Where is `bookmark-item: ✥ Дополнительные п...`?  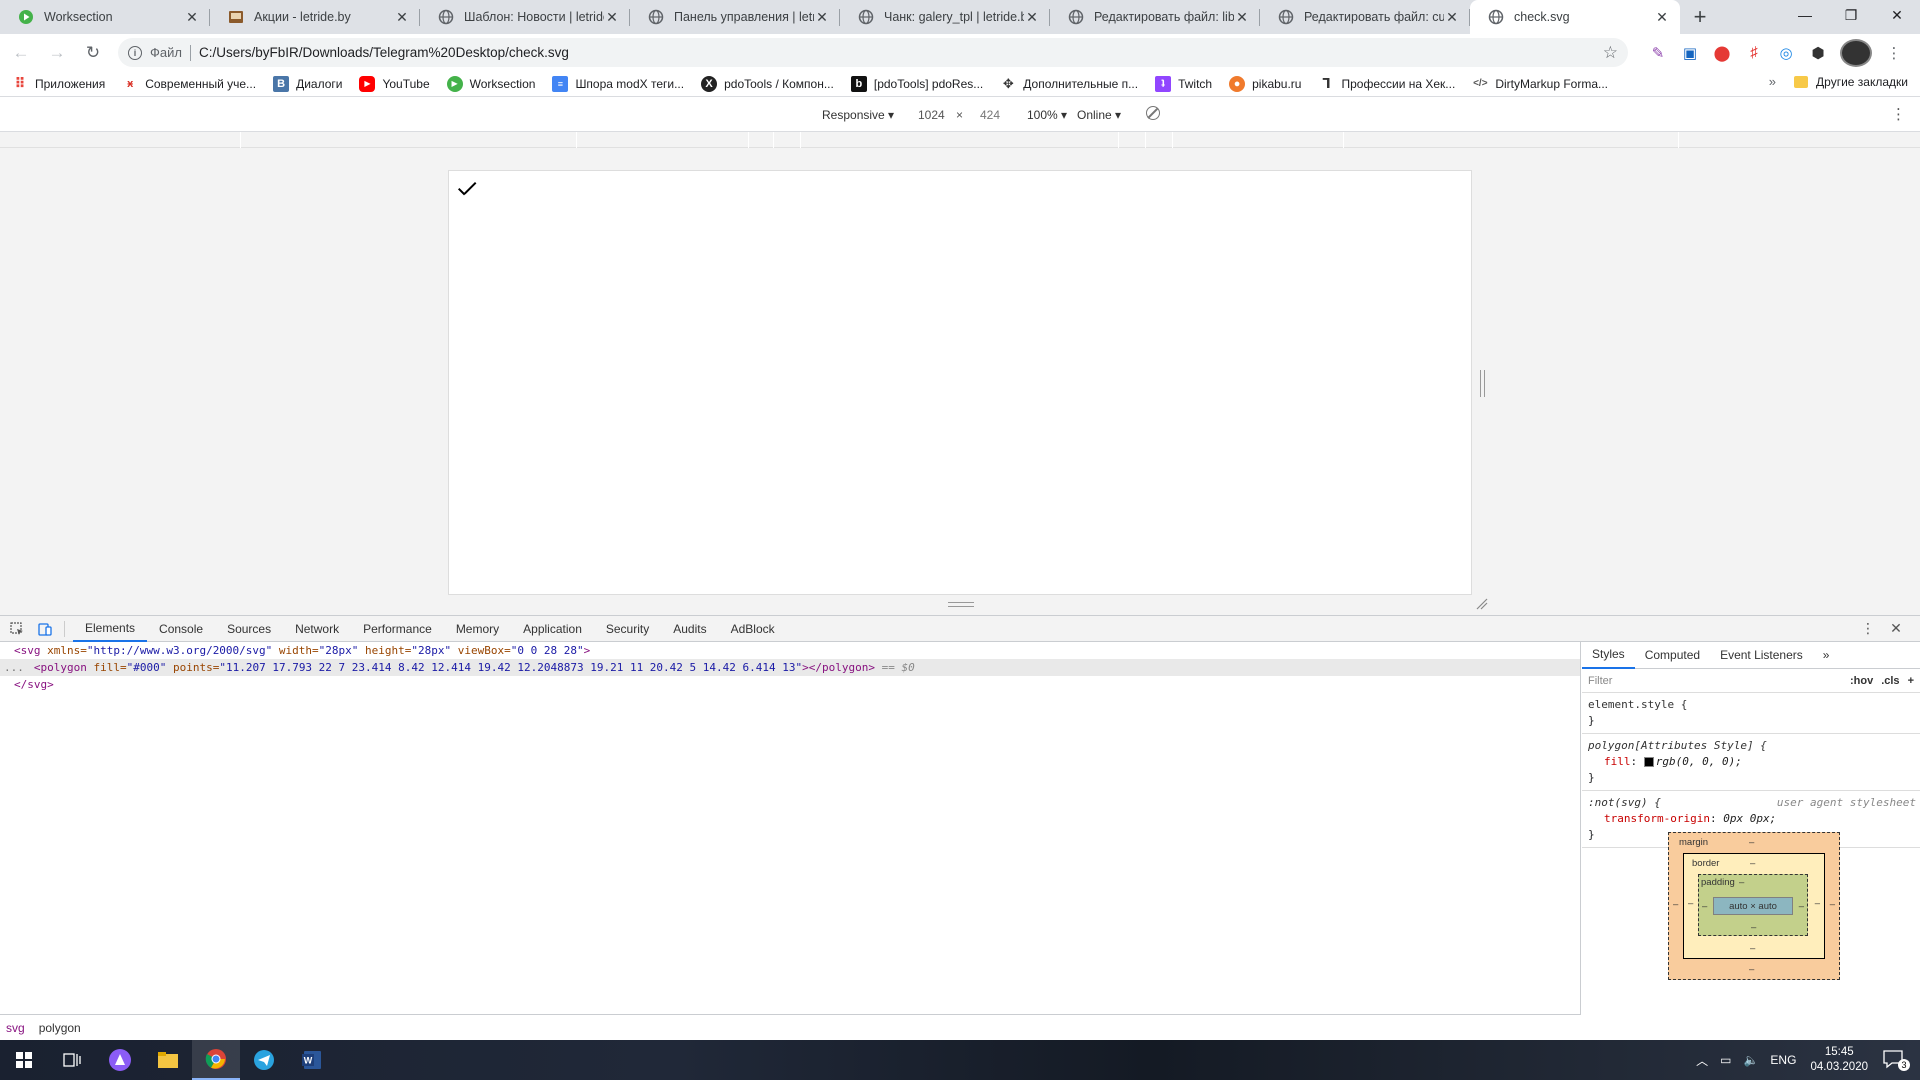
bookmark-item: ✥ Дополнительные п... is located at coordinates (1069, 84).